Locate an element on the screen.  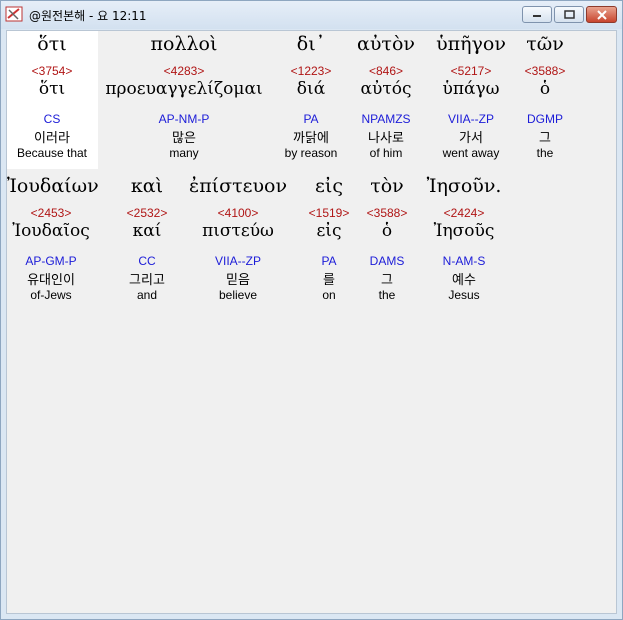
english-gloss: Because that is located at coordinates (52, 153).